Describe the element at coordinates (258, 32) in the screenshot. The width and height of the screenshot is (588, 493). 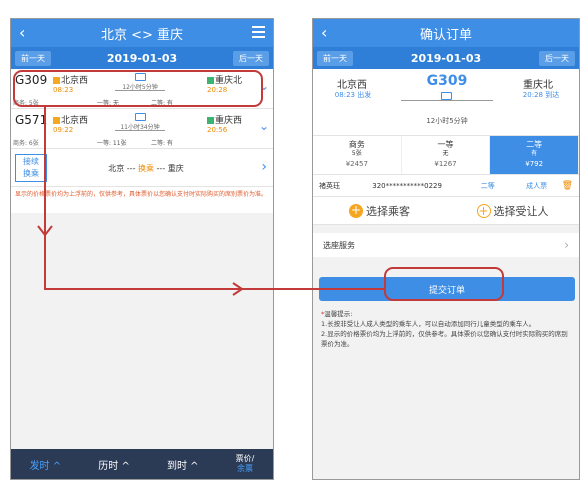
I see `menu-icon` at that location.